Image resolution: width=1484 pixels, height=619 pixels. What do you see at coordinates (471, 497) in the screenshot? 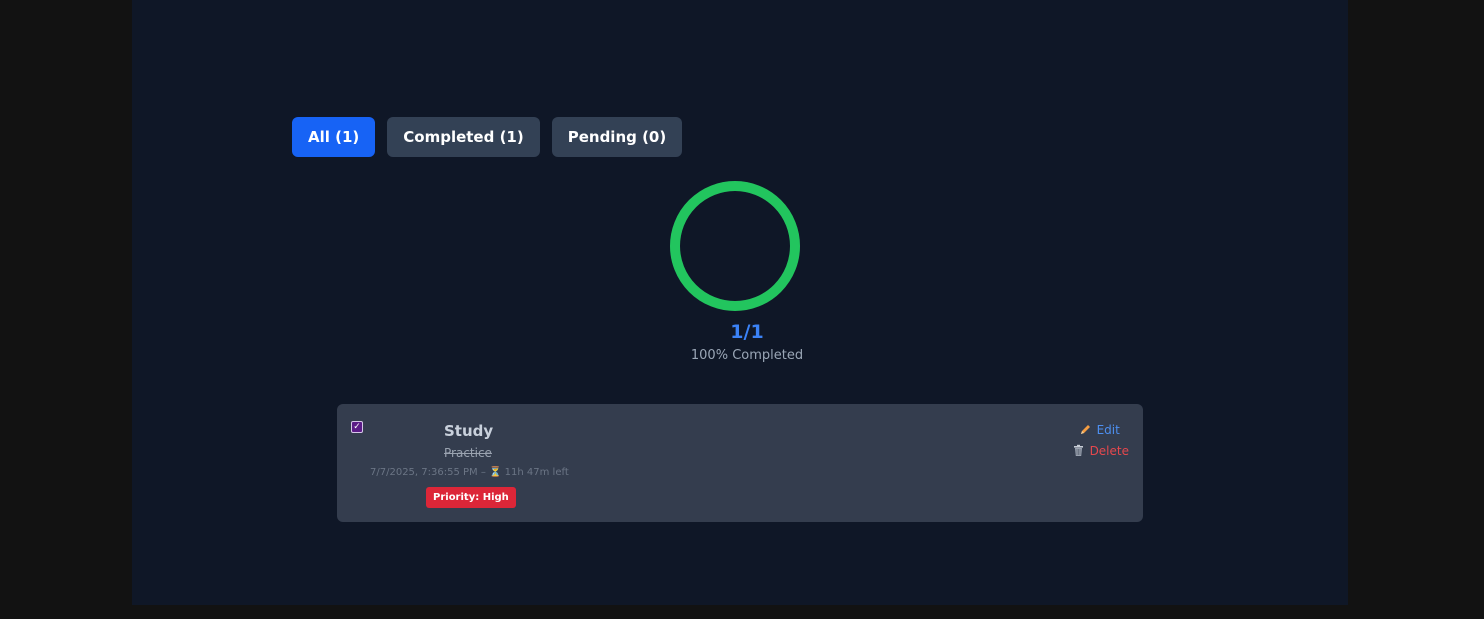
I see `priority-badge: Priority: High` at bounding box center [471, 497].